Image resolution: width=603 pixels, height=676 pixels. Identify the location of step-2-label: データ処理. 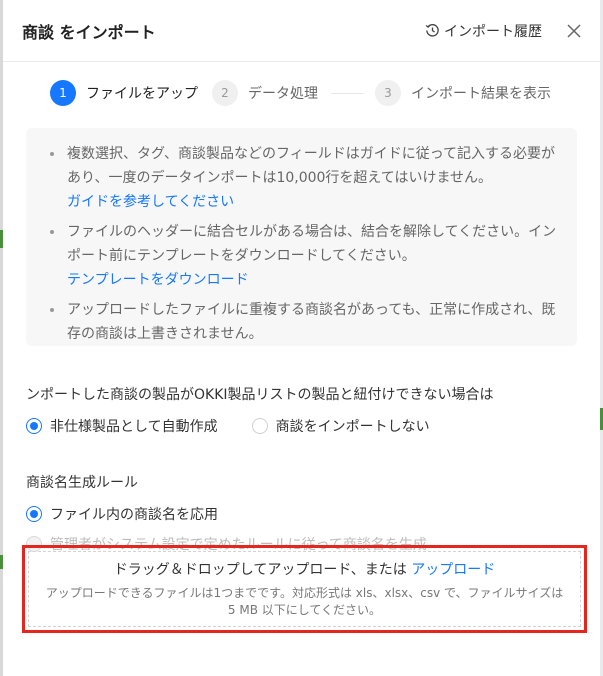
(283, 94).